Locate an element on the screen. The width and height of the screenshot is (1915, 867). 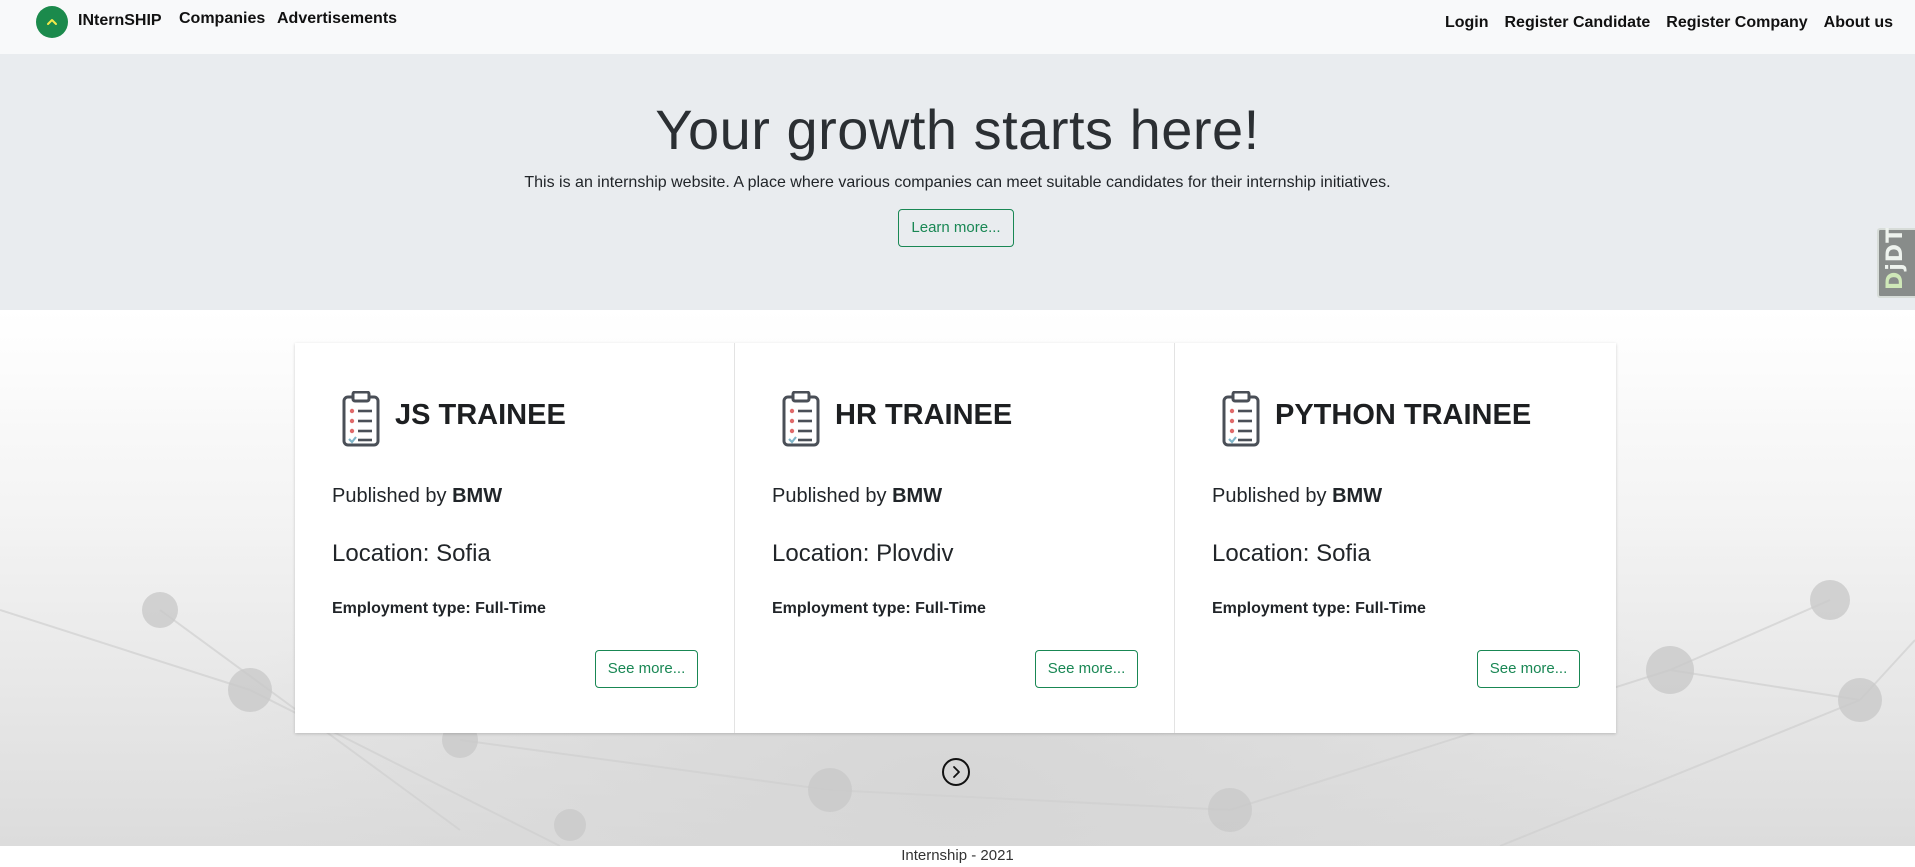
nav-advertisements: Advertisements is located at coordinates (337, 19).